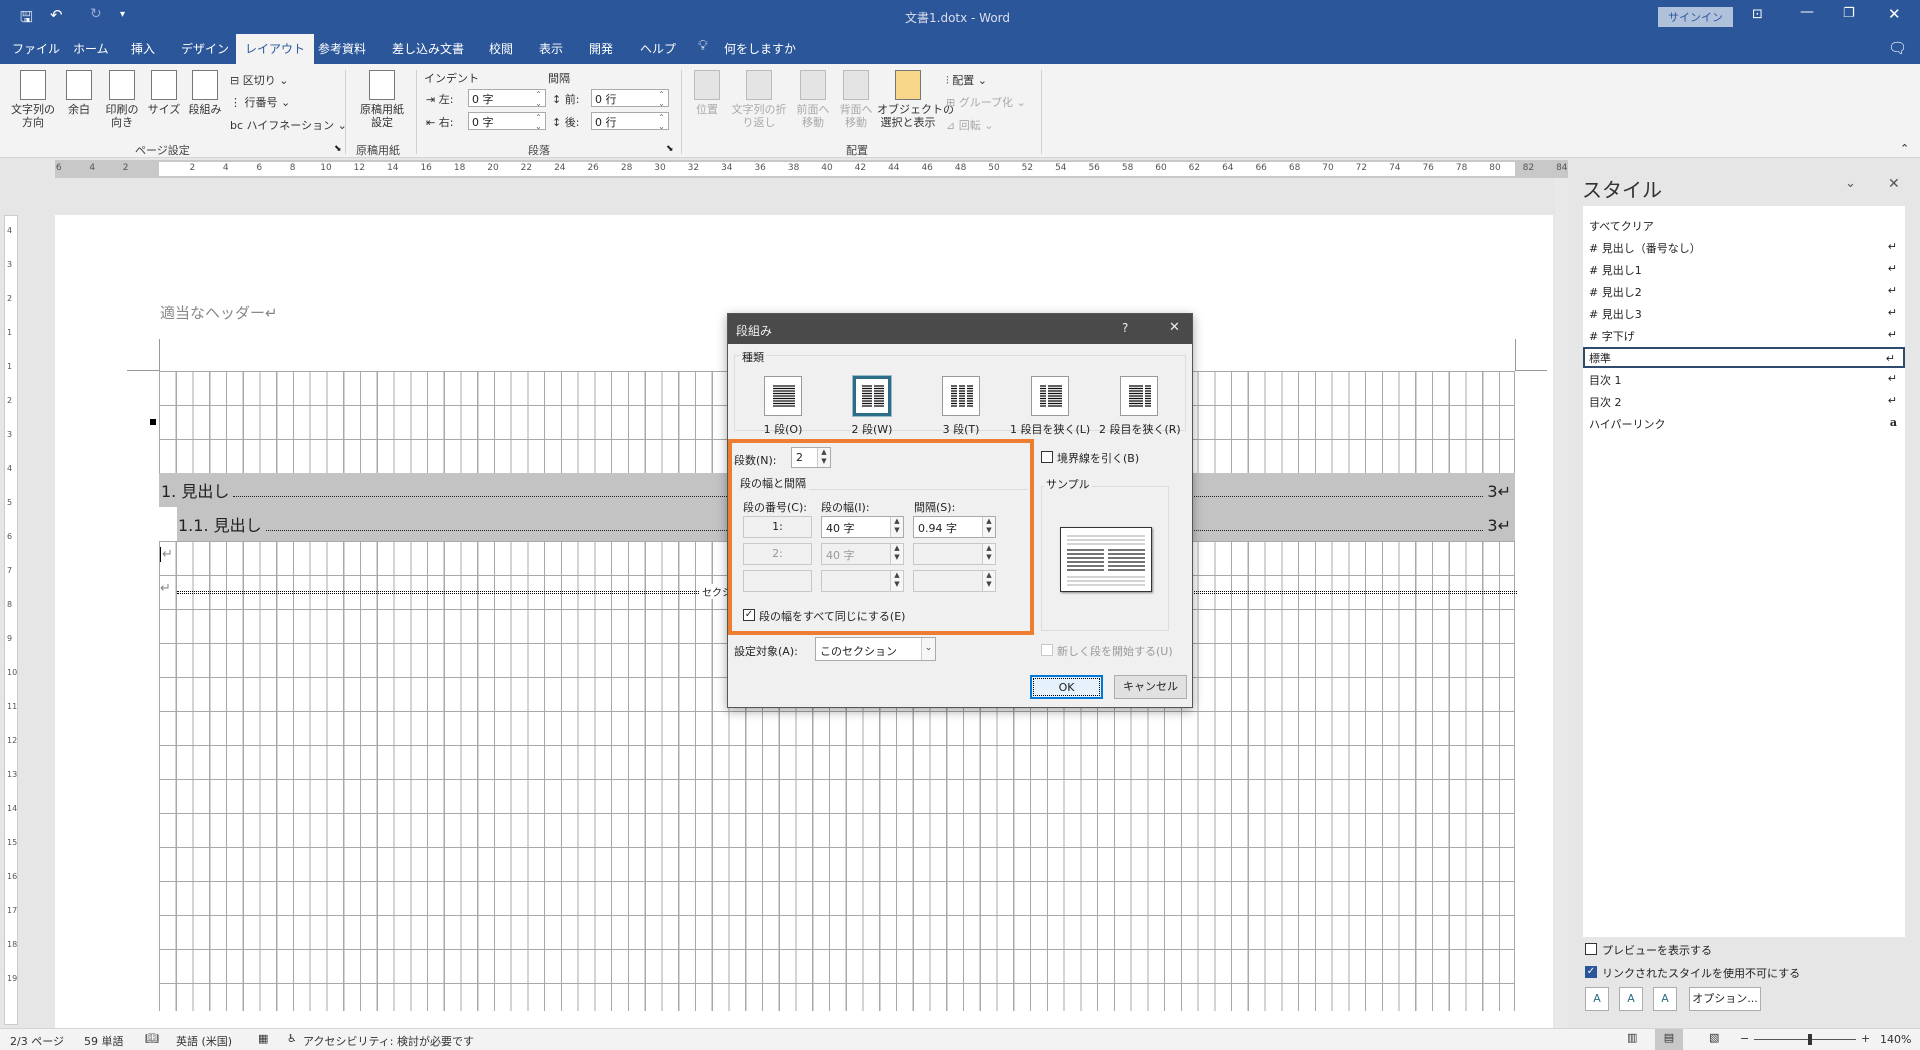  Describe the element at coordinates (856, 99) in the screenshot. I see `send-backward-button: 背面へ 移動` at that location.